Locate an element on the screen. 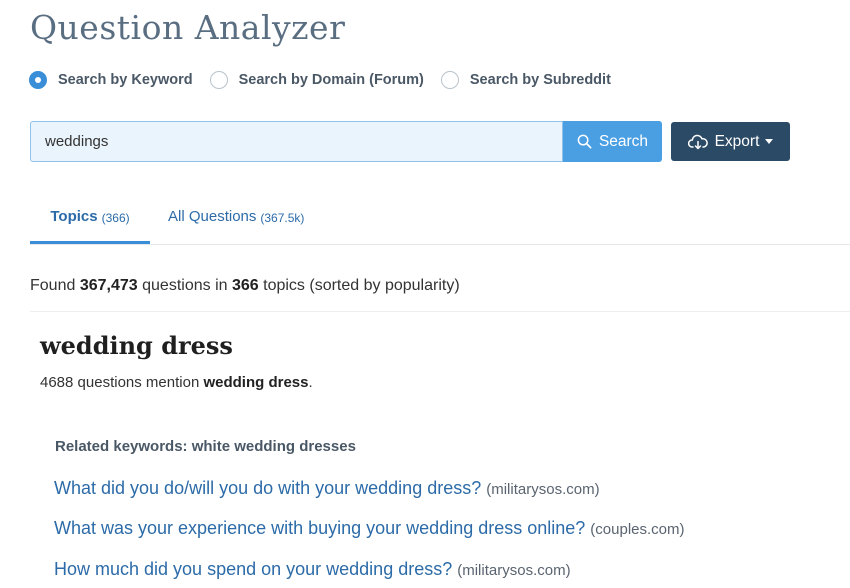  results-tabs: Topics (366) All Questions (367.5k) is located at coordinates (440, 220).